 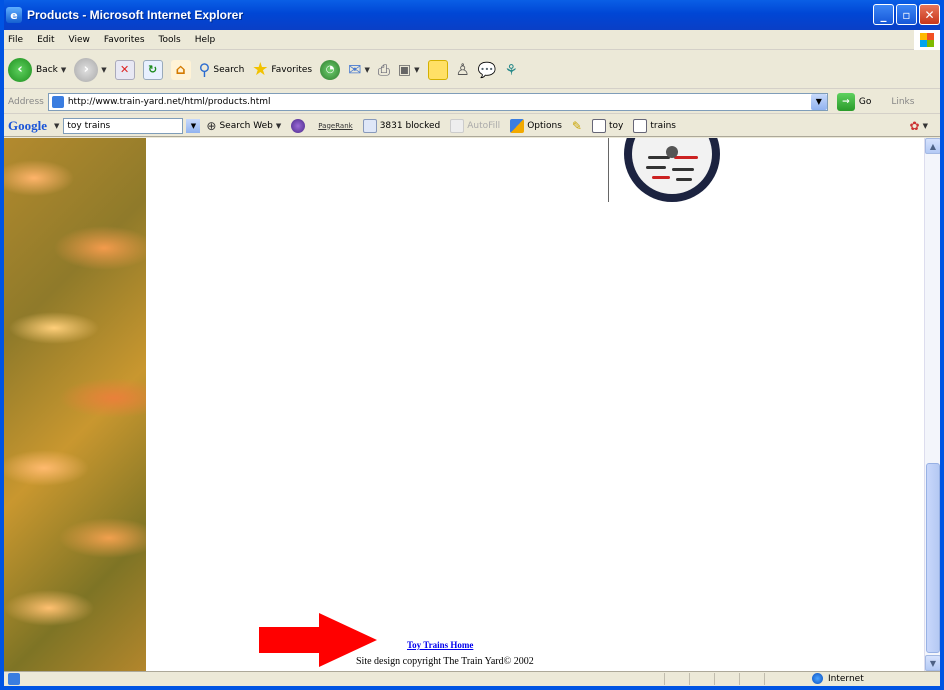 What do you see at coordinates (79, 40) in the screenshot?
I see `menu-view: View` at bounding box center [79, 40].